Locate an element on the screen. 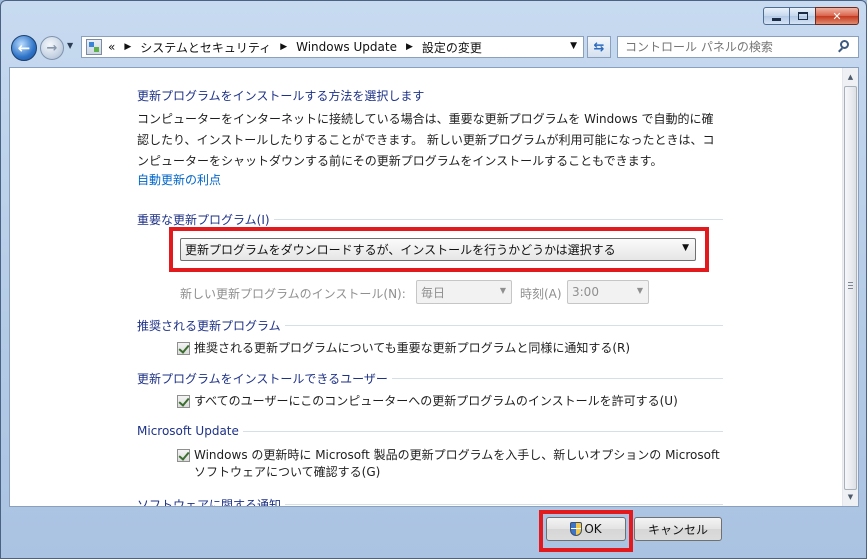  microsoft-update-heading: Microsoft Update is located at coordinates (430, 431).